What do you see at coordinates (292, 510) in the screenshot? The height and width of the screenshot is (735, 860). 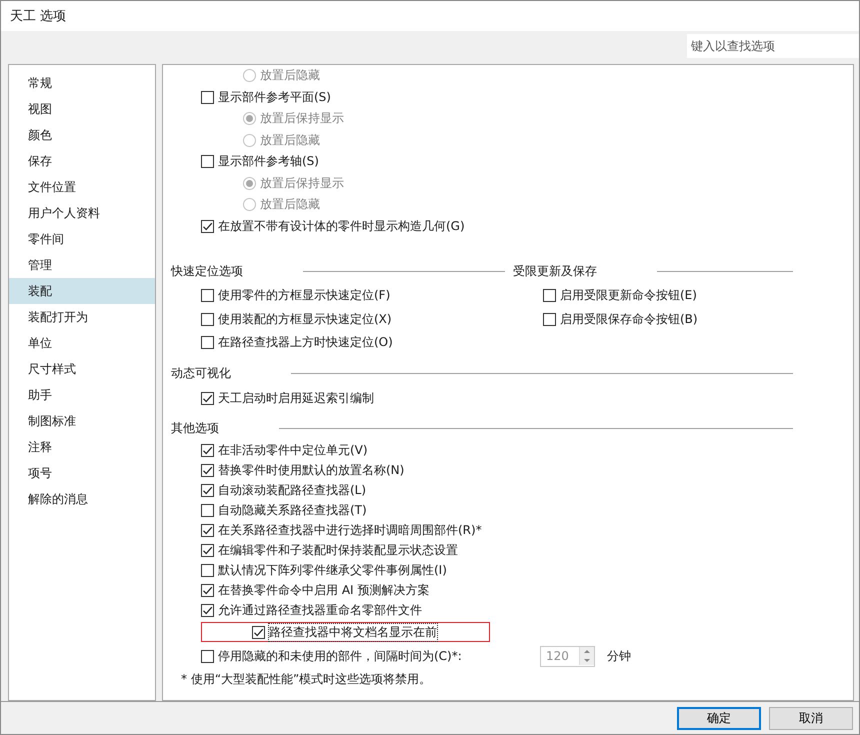 I see `checkbox-label: 自动隐藏关系路径查找器(T)` at bounding box center [292, 510].